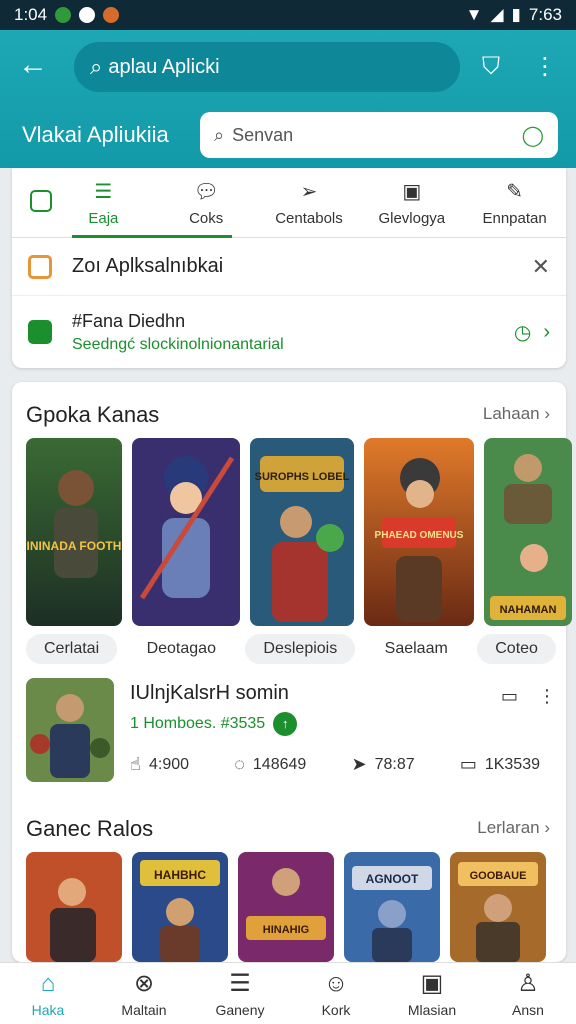  I want to click on app-icon, so click(70, 730).